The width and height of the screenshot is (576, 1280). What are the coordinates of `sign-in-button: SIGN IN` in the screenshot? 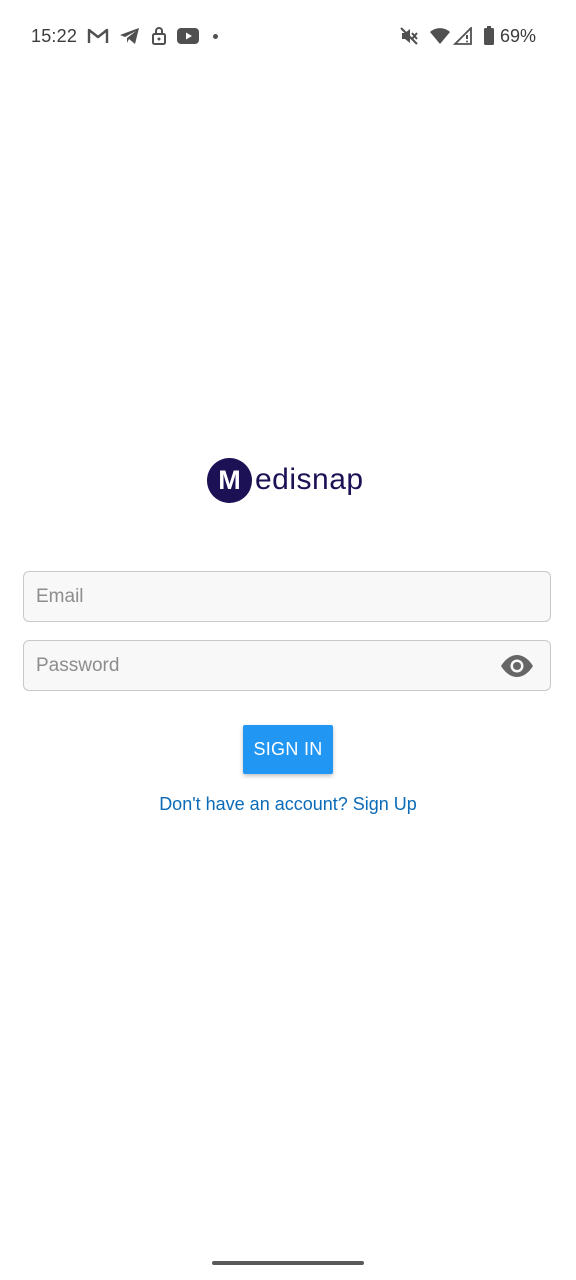 It's located at (288, 749).